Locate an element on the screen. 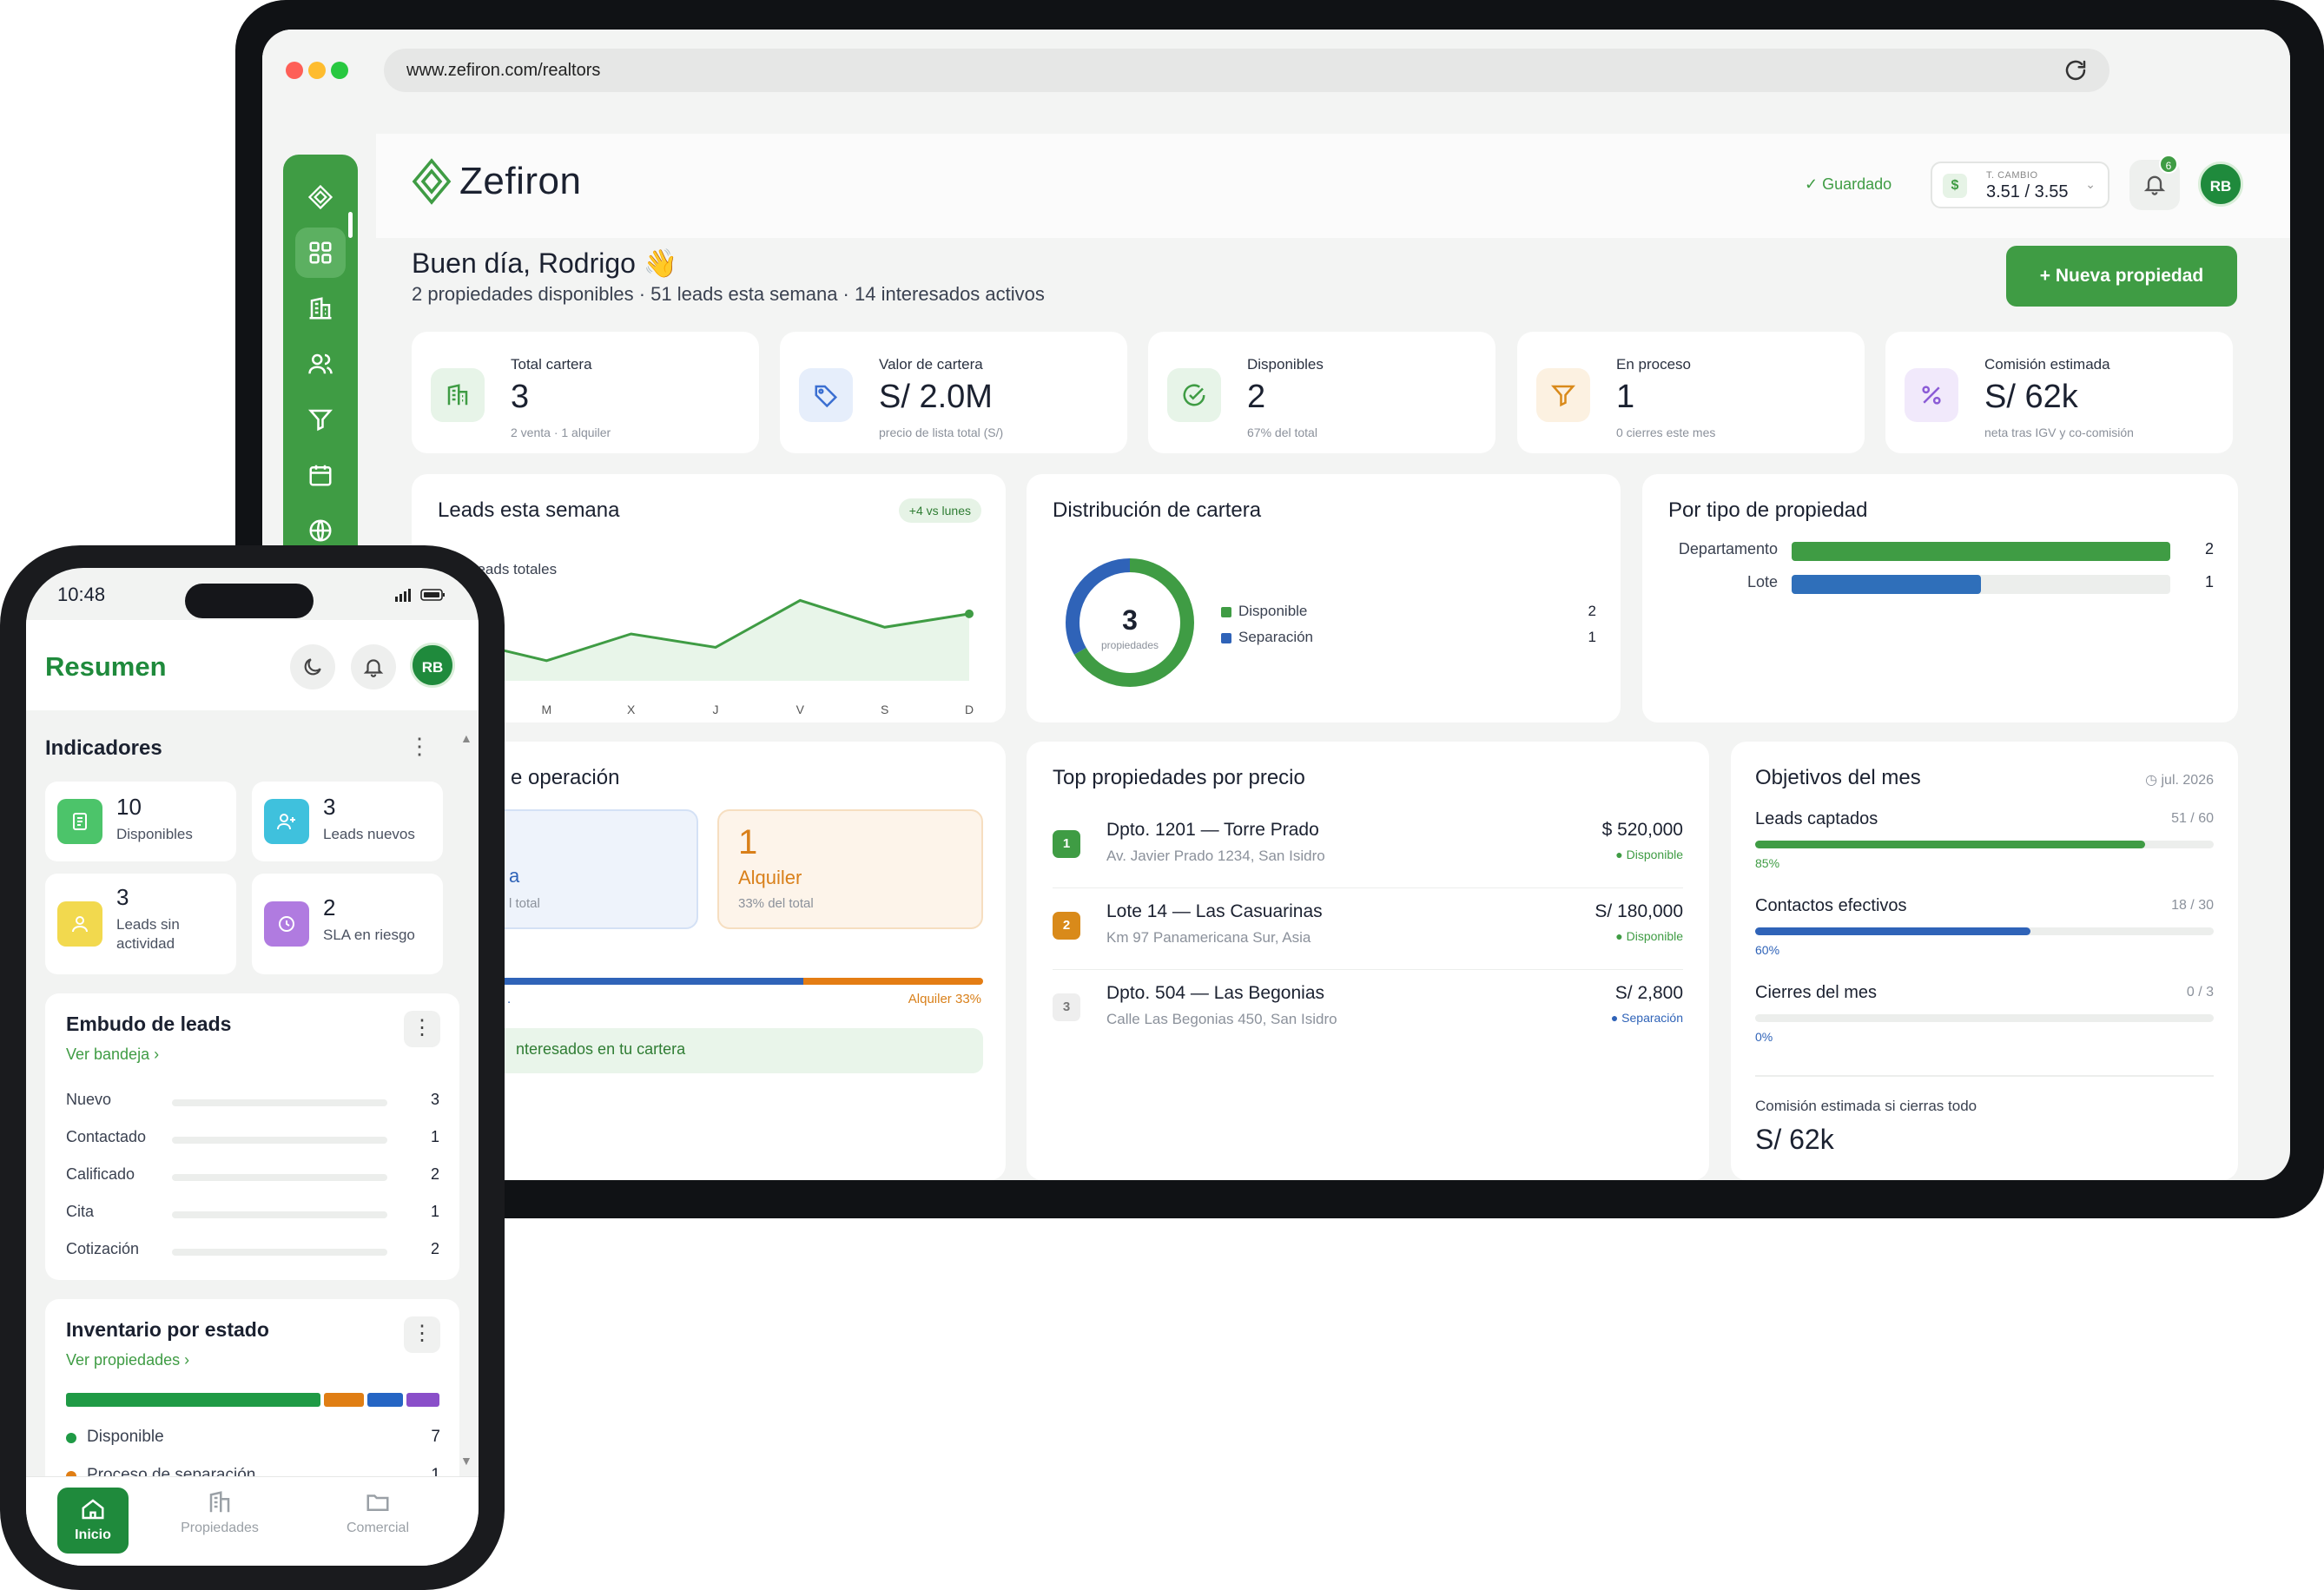  goal-progress-fill is located at coordinates (1950, 844).